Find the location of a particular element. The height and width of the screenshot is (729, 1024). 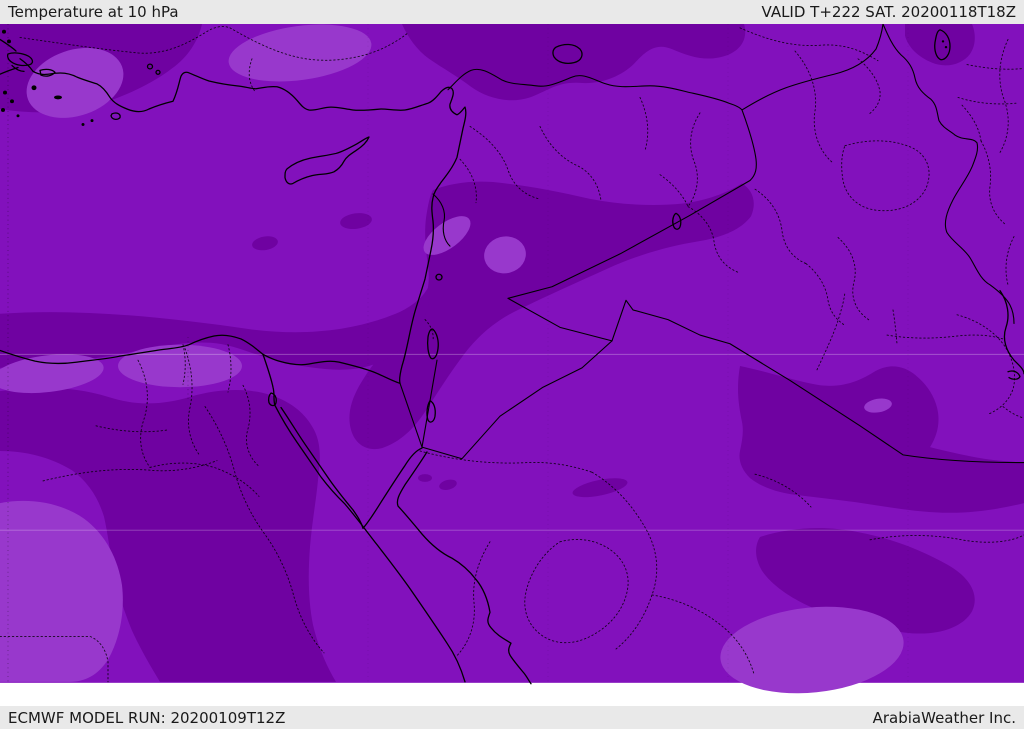

credit-label: ArabiaWeather Inc. is located at coordinates (944, 717).